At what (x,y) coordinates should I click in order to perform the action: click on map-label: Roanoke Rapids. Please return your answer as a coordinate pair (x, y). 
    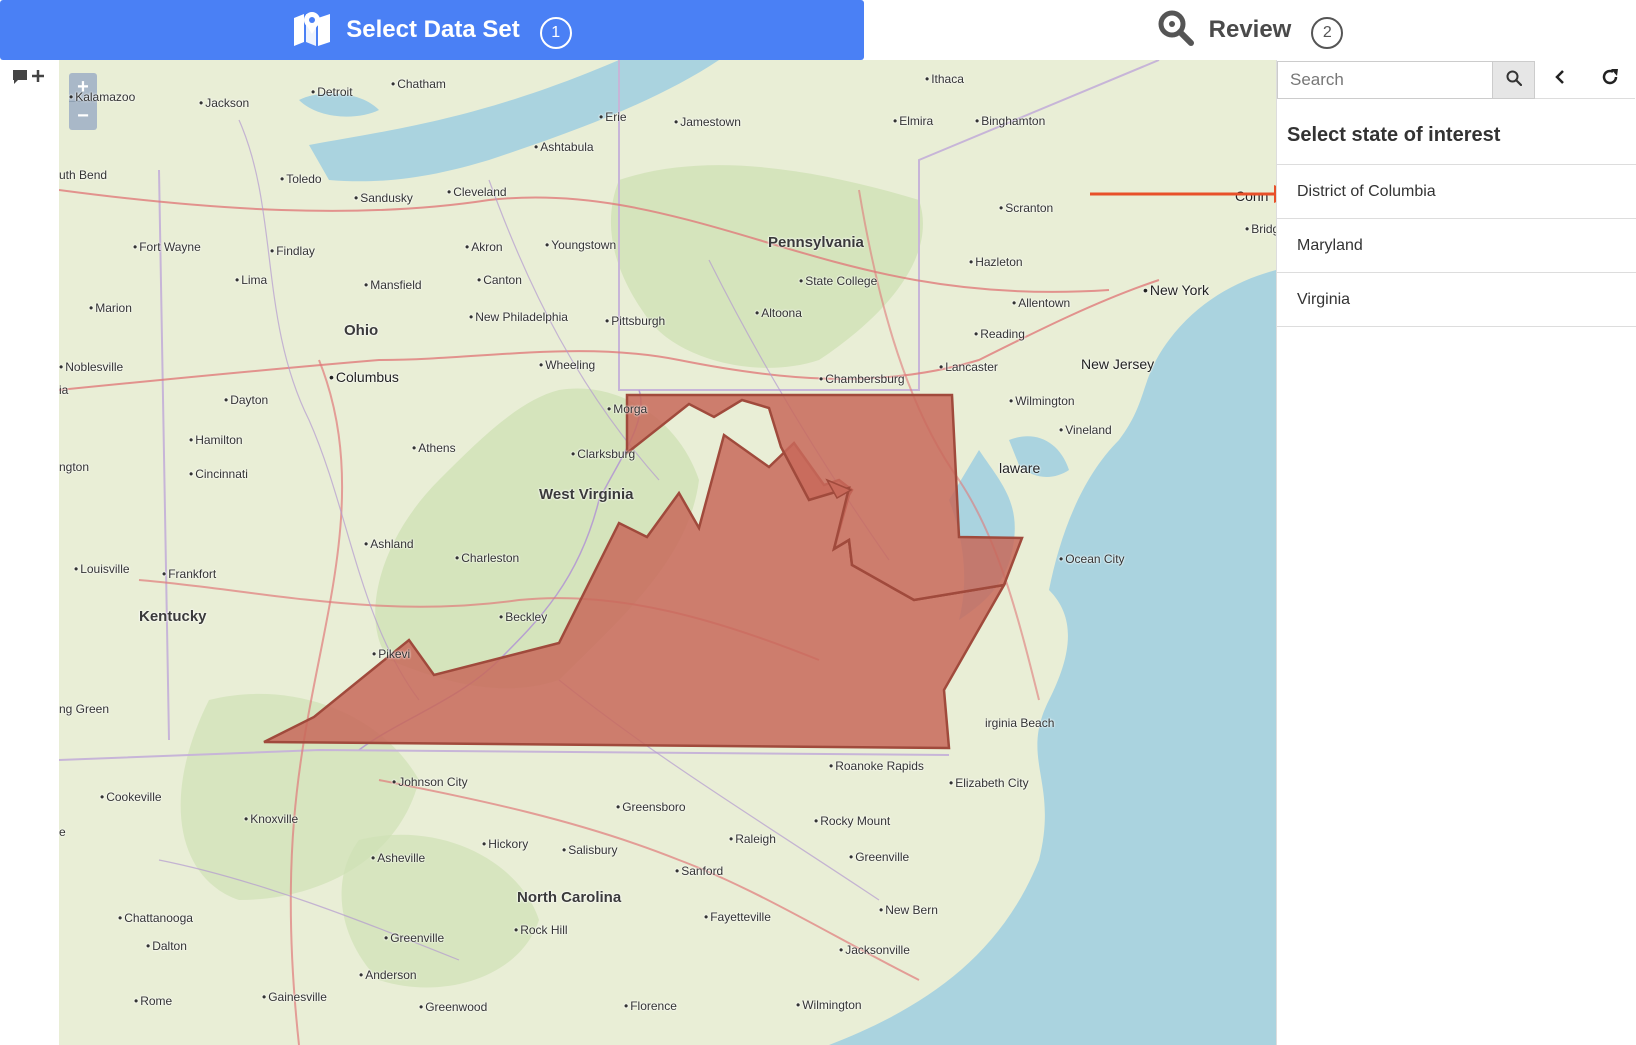
    Looking at the image, I should click on (876, 766).